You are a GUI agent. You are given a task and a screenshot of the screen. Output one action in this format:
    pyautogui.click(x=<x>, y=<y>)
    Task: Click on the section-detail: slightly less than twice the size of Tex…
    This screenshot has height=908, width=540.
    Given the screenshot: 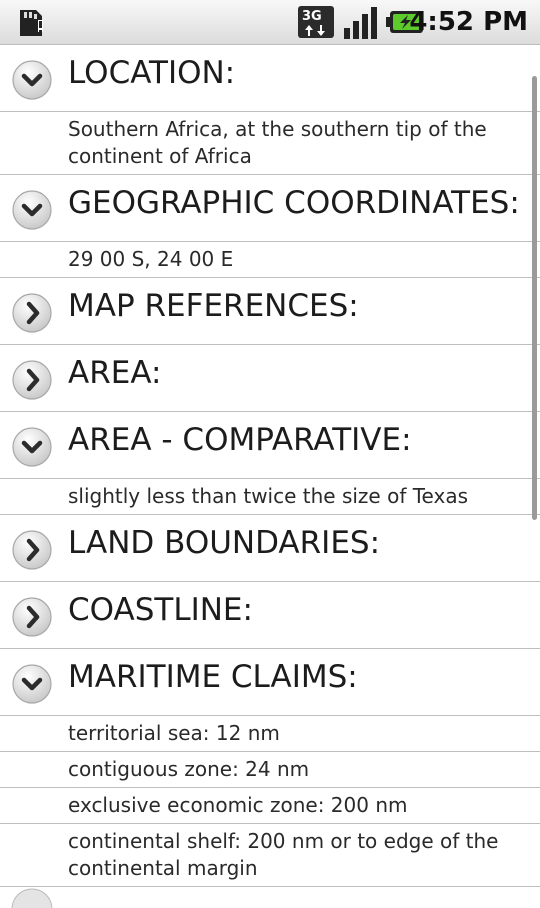 What is the action you would take?
    pyautogui.click(x=270, y=496)
    